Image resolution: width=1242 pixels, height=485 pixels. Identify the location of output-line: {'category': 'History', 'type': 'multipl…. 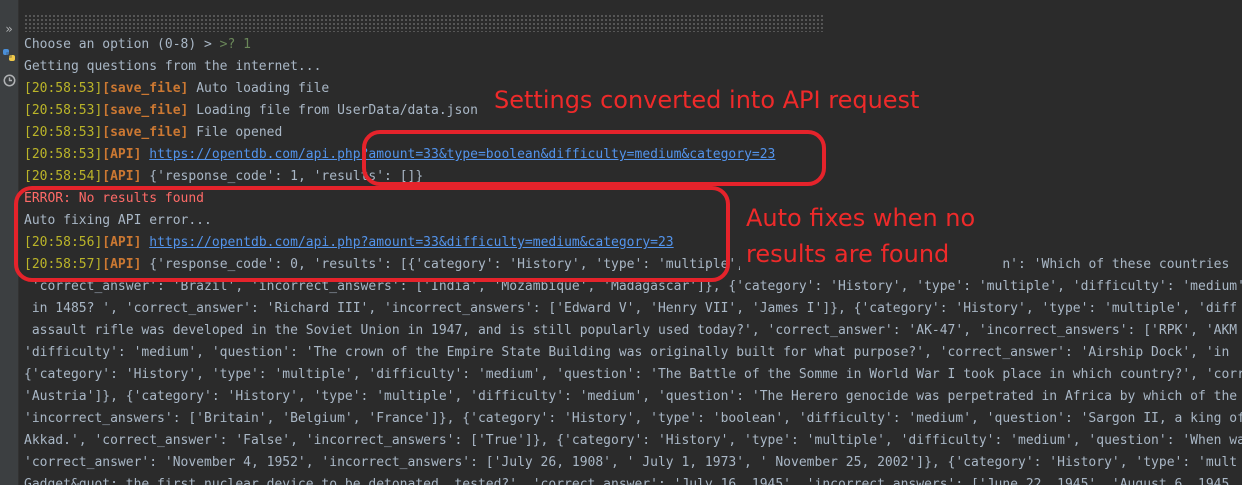
(633, 374).